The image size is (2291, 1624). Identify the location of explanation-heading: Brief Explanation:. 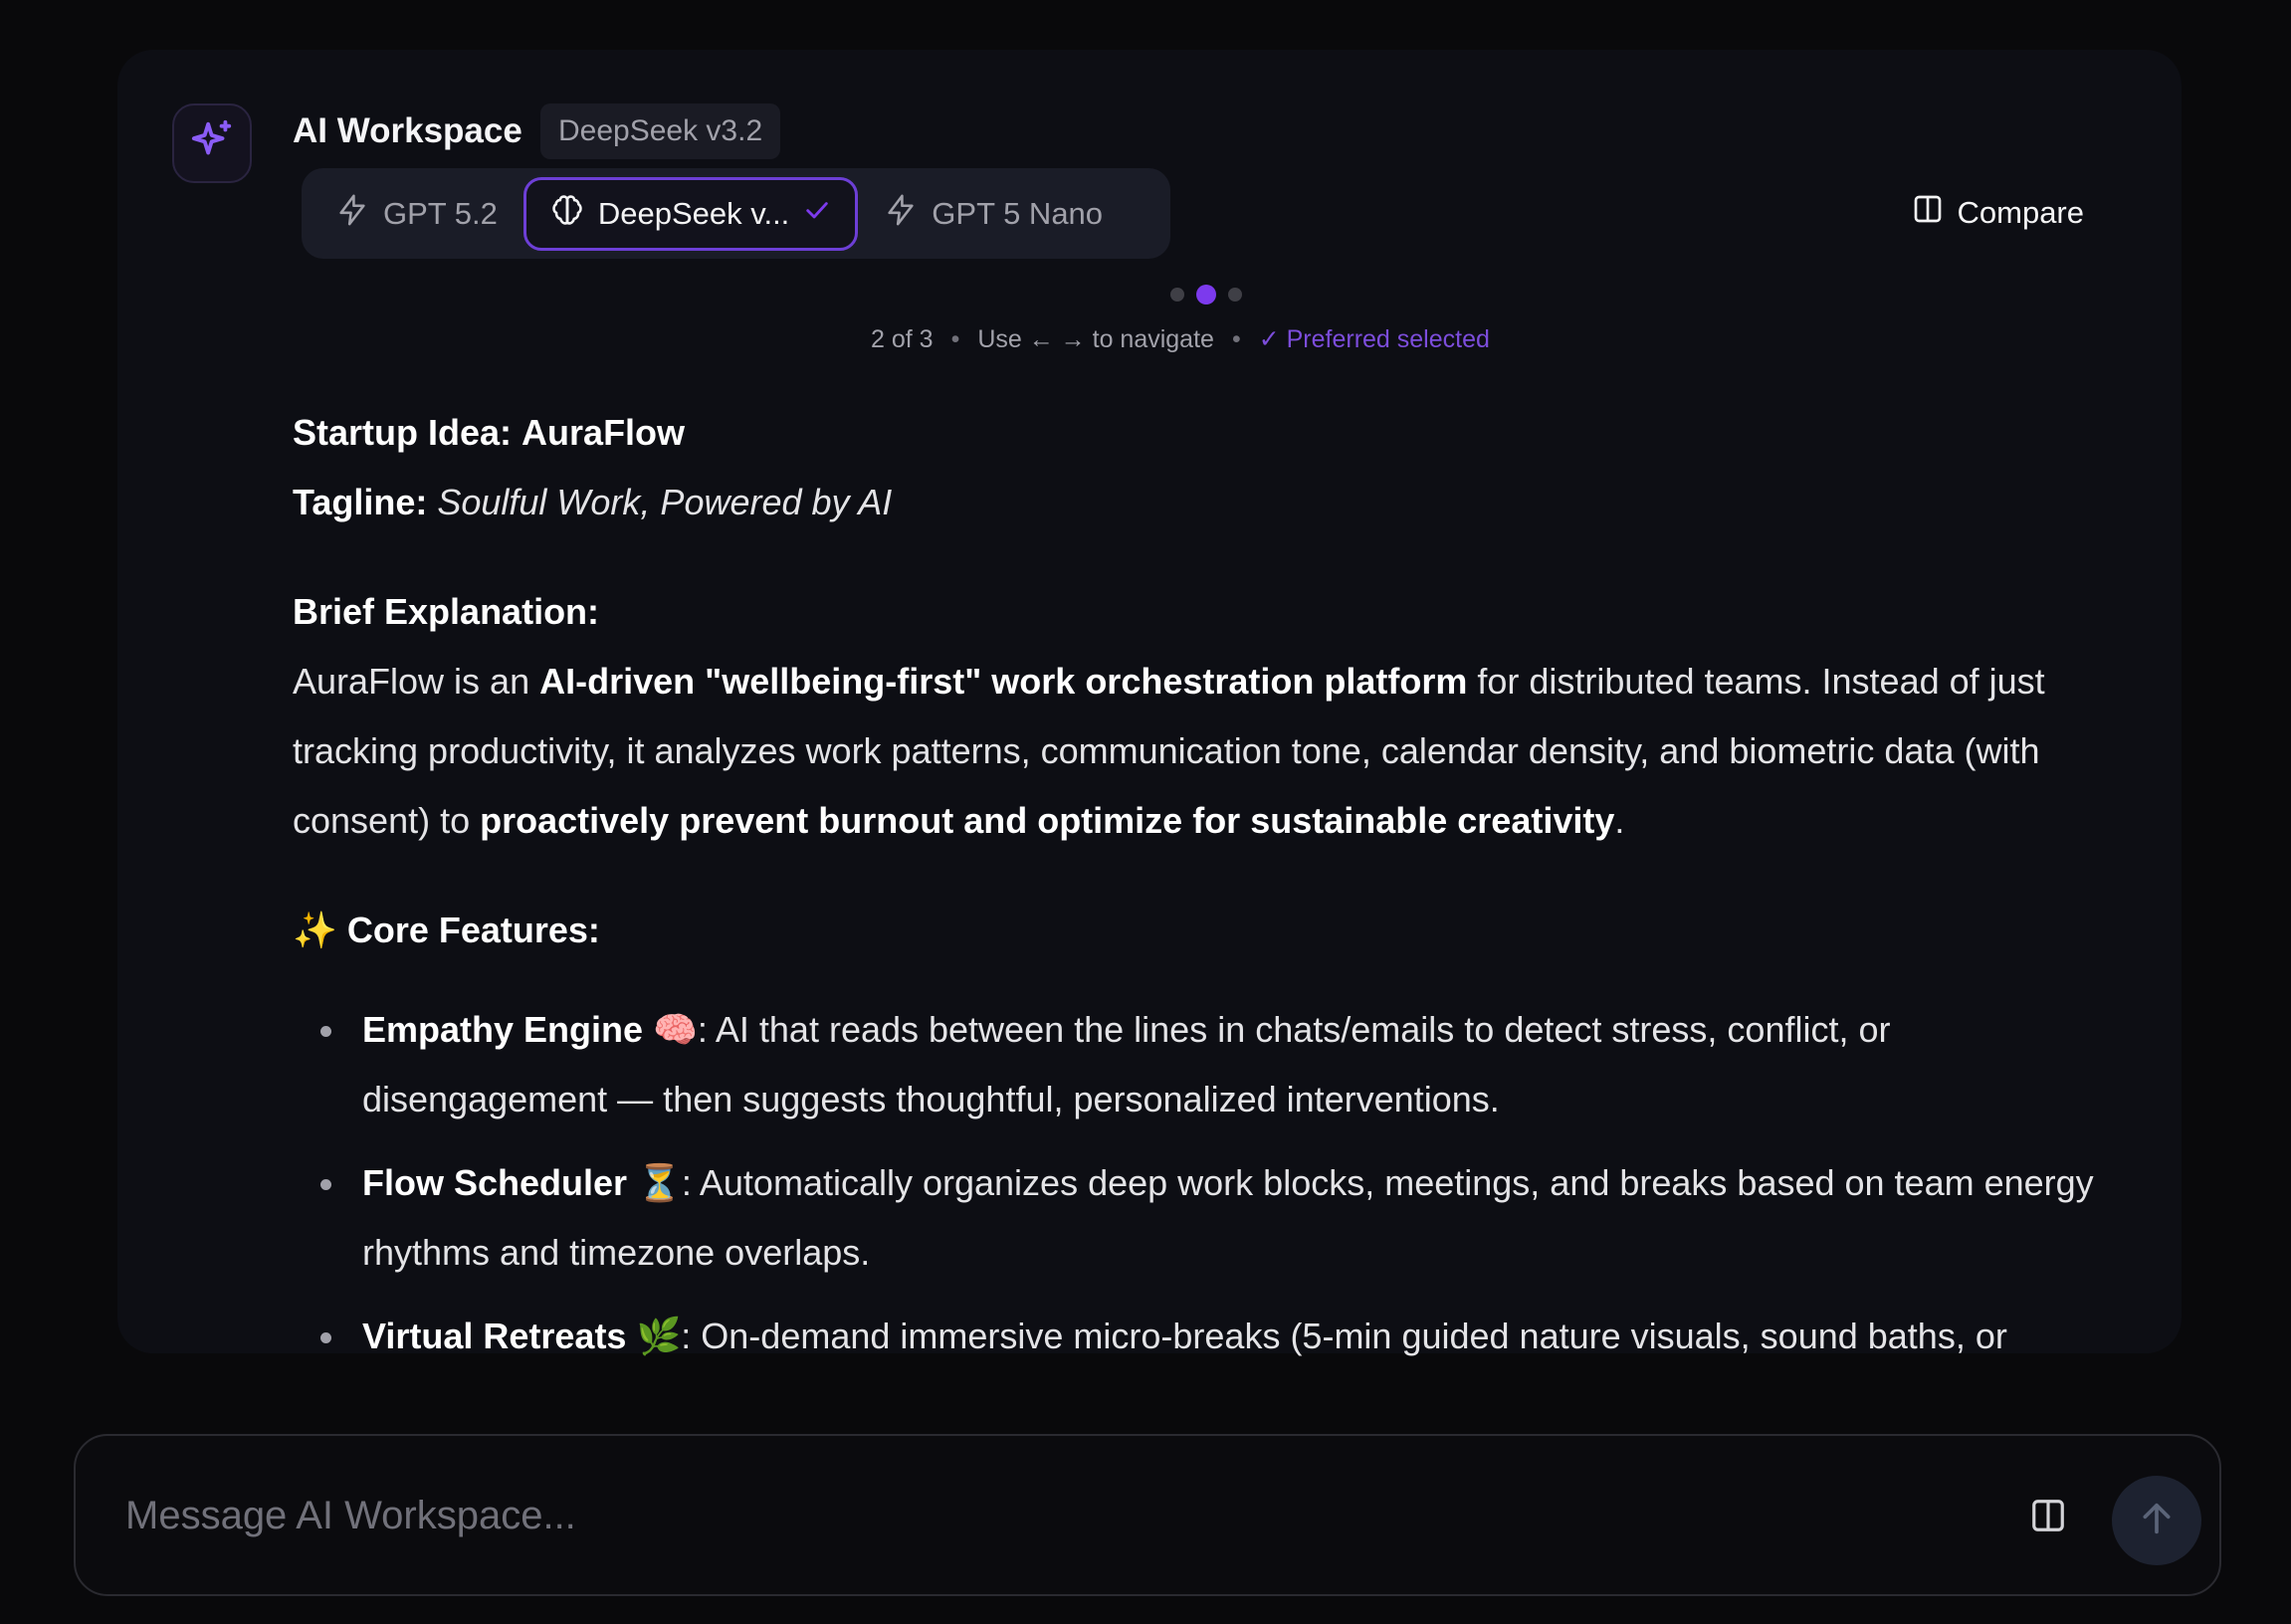
(446, 612).